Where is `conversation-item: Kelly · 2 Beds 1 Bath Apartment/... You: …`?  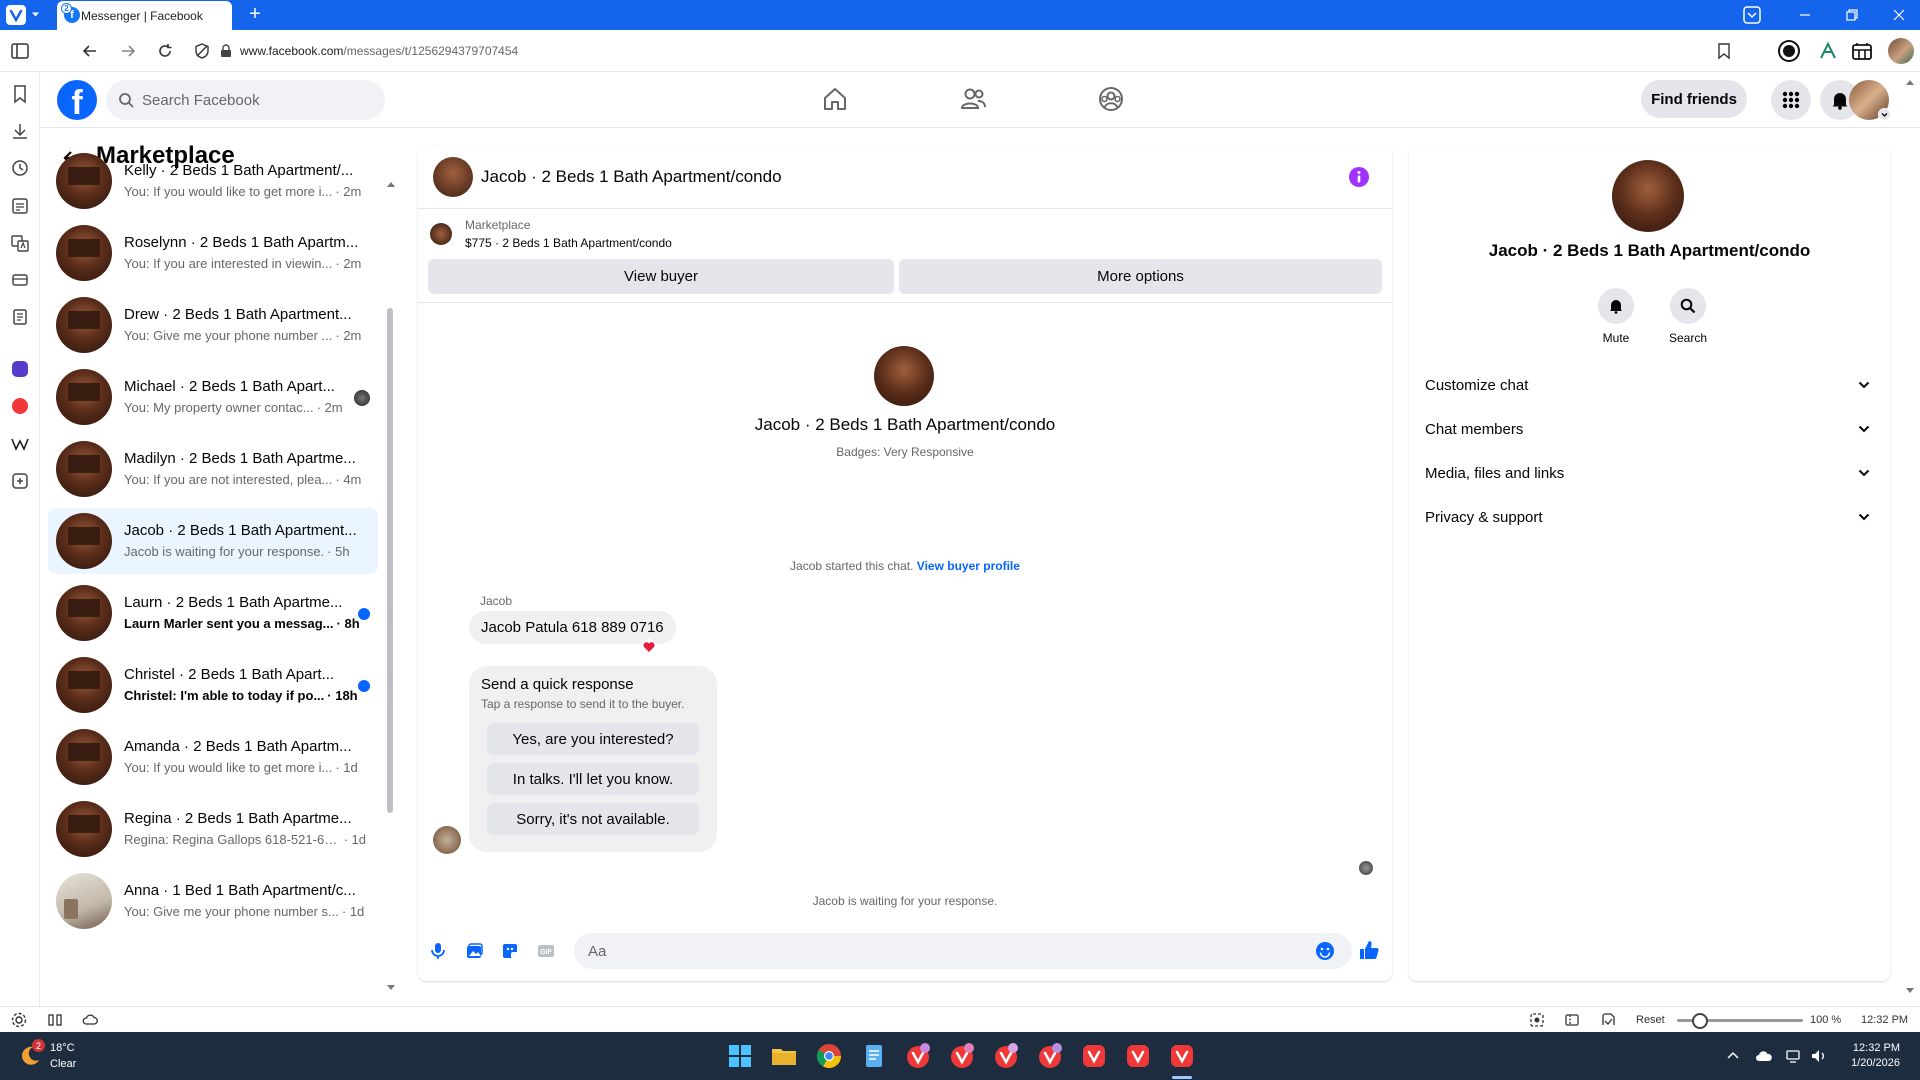 conversation-item: Kelly · 2 Beds 1 Bath Apartment/... You: … is located at coordinates (213, 181).